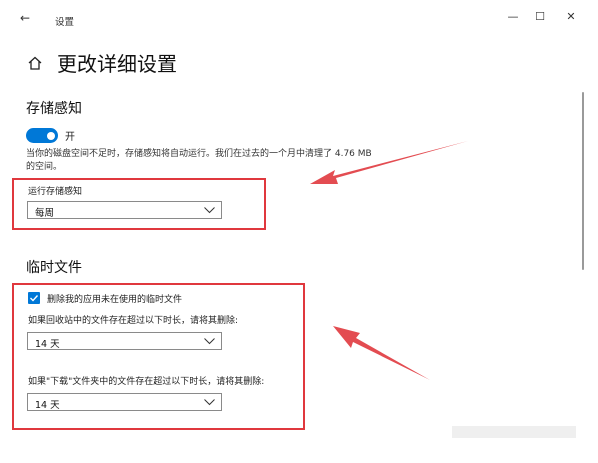 The height and width of the screenshot is (463, 598). Describe the element at coordinates (389, 162) in the screenshot. I see `annotation-arrow-upper` at that location.